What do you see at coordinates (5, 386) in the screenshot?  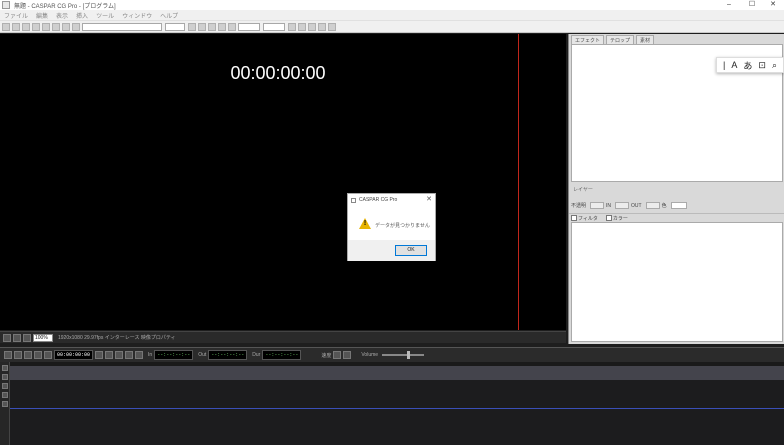 I see `track-eye-icon` at bounding box center [5, 386].